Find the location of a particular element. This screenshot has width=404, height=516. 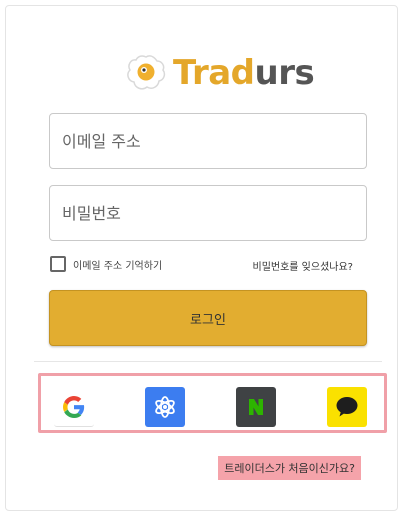

naver-login-button is located at coordinates (256, 407).